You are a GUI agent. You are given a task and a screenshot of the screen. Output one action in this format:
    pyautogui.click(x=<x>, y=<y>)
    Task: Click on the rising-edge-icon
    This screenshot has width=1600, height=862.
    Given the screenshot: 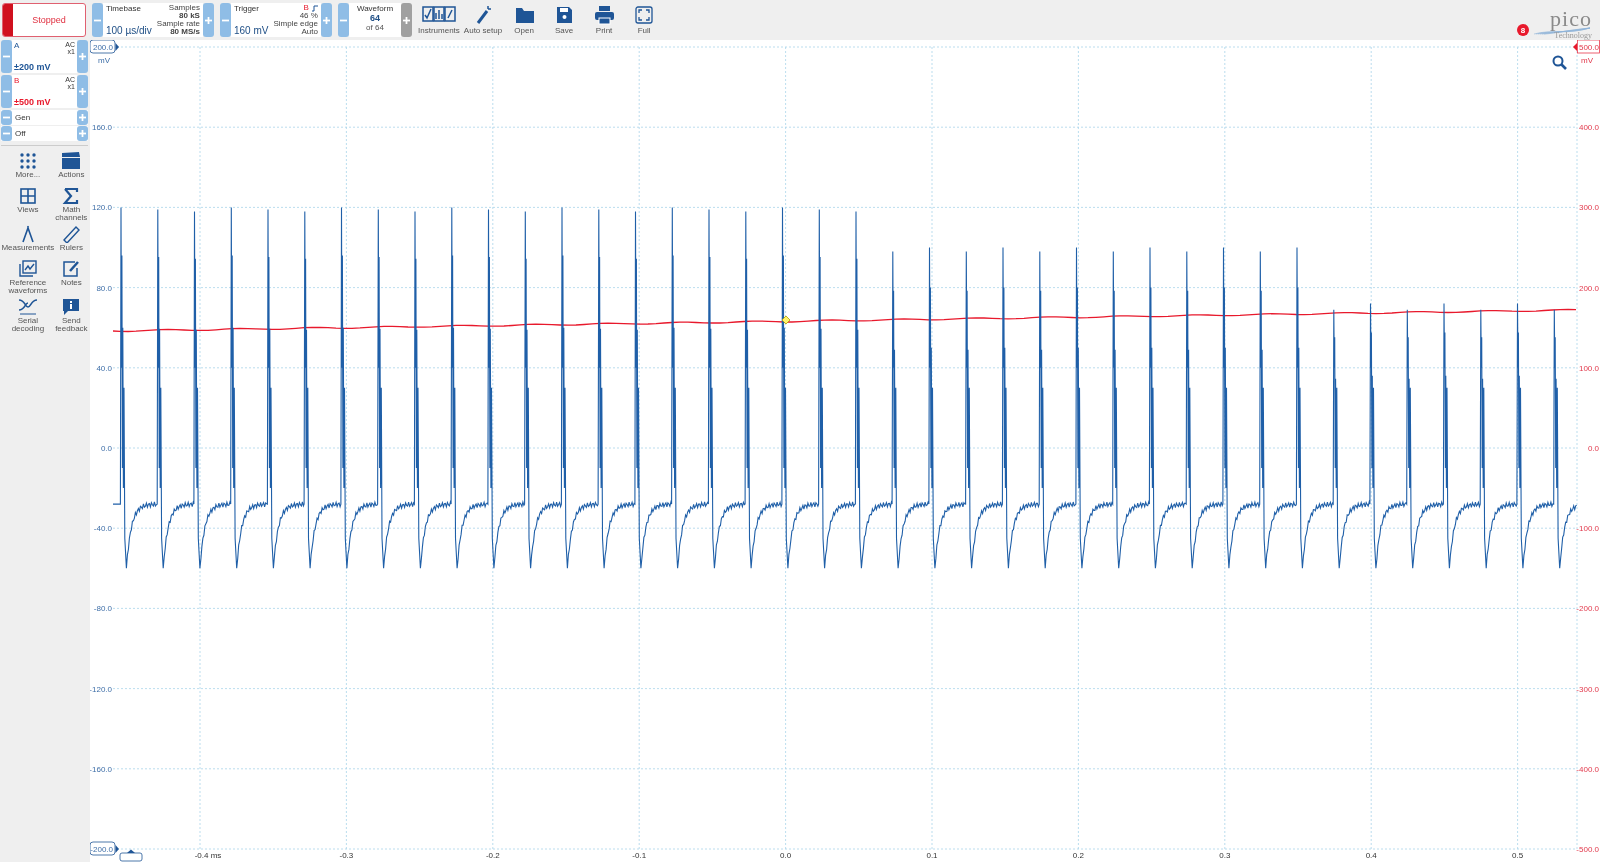 What is the action you would take?
    pyautogui.click(x=314, y=8)
    